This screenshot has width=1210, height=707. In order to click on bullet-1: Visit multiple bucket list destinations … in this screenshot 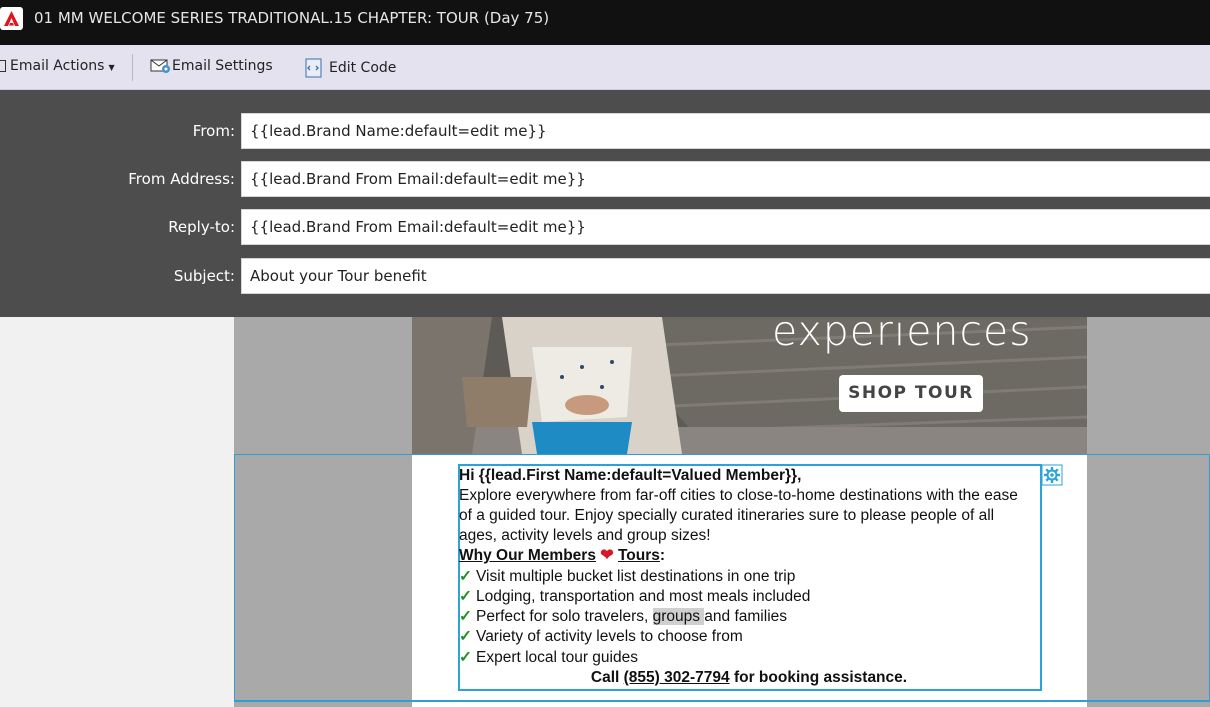, I will do `click(636, 576)`.